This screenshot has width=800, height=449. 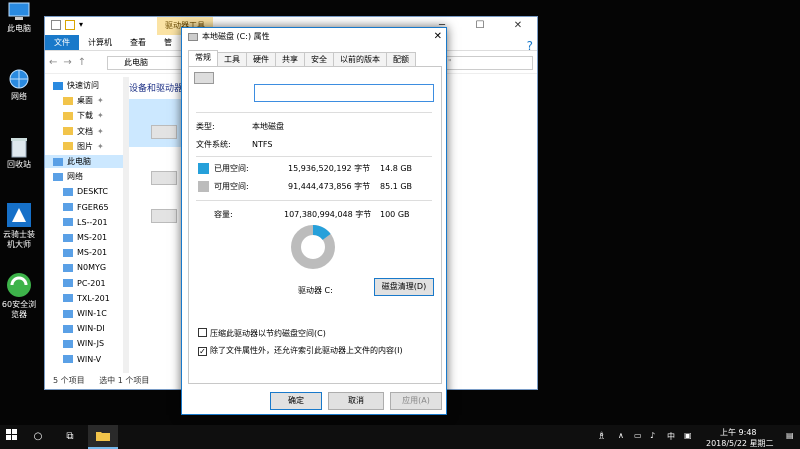 I want to click on maximize-icon: ☐, so click(x=480, y=26).